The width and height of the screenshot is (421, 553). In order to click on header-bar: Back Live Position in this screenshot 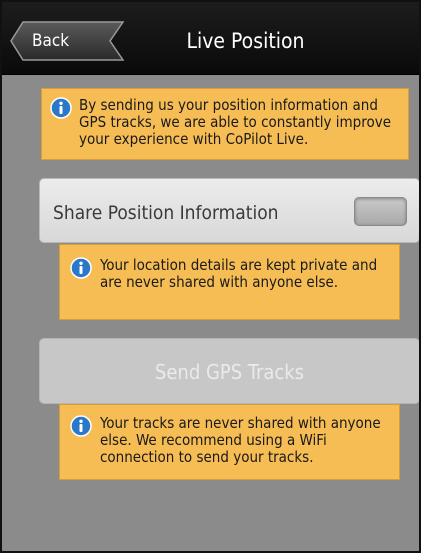, I will do `click(210, 38)`.